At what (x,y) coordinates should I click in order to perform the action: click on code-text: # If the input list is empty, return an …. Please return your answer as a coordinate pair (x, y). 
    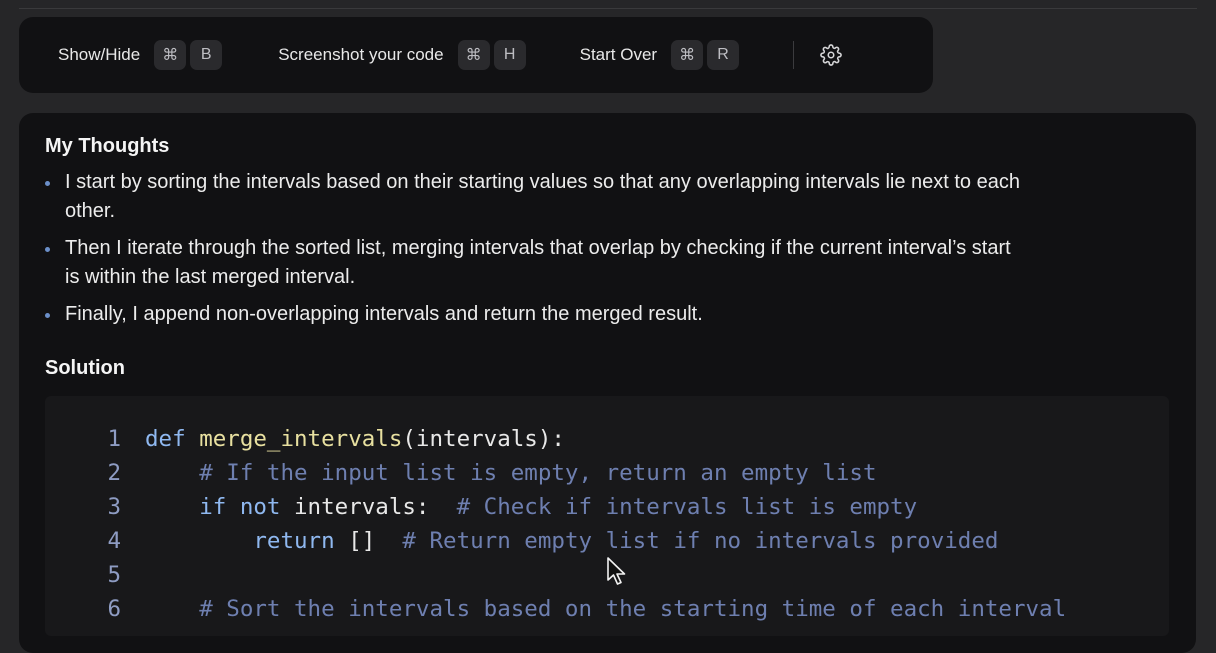
    Looking at the image, I should click on (511, 473).